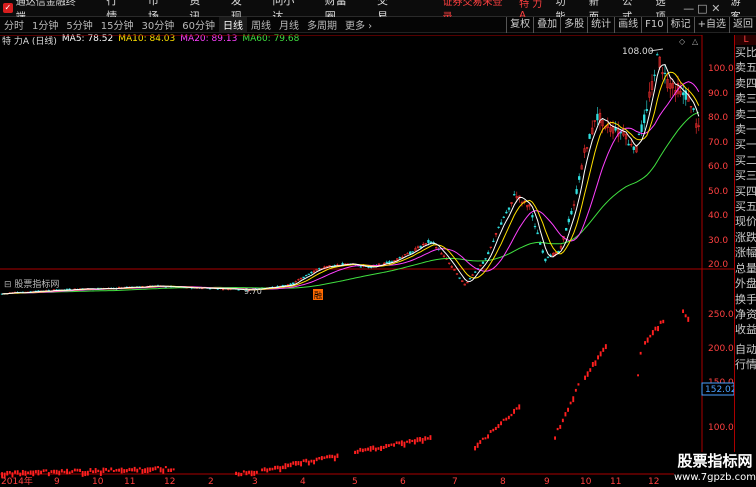 This screenshot has height=487, width=756. I want to click on tool-diejia: 叠加, so click(546, 25).